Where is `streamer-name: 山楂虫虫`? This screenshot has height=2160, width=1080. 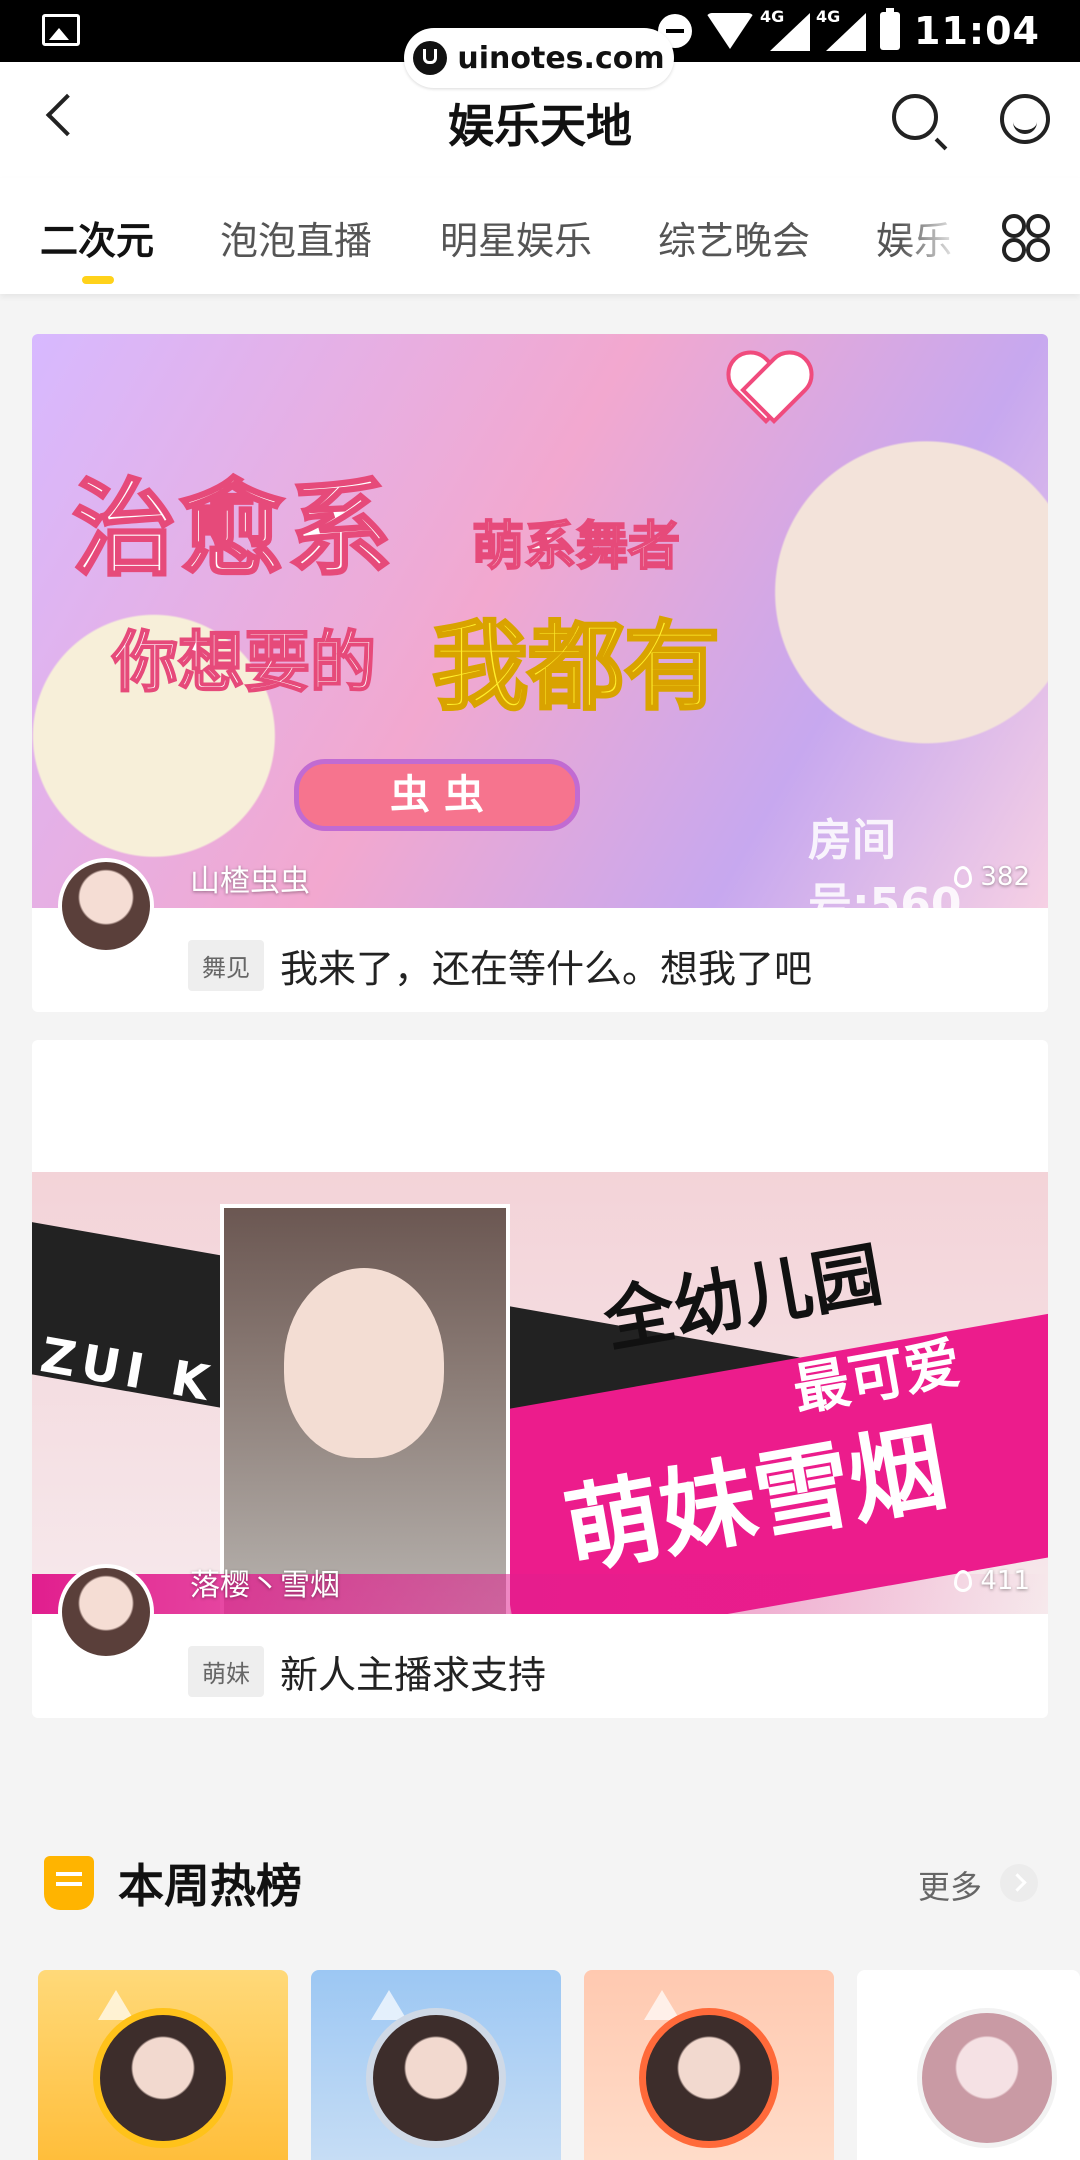
streamer-name: 山楂虫虫 is located at coordinates (250, 881).